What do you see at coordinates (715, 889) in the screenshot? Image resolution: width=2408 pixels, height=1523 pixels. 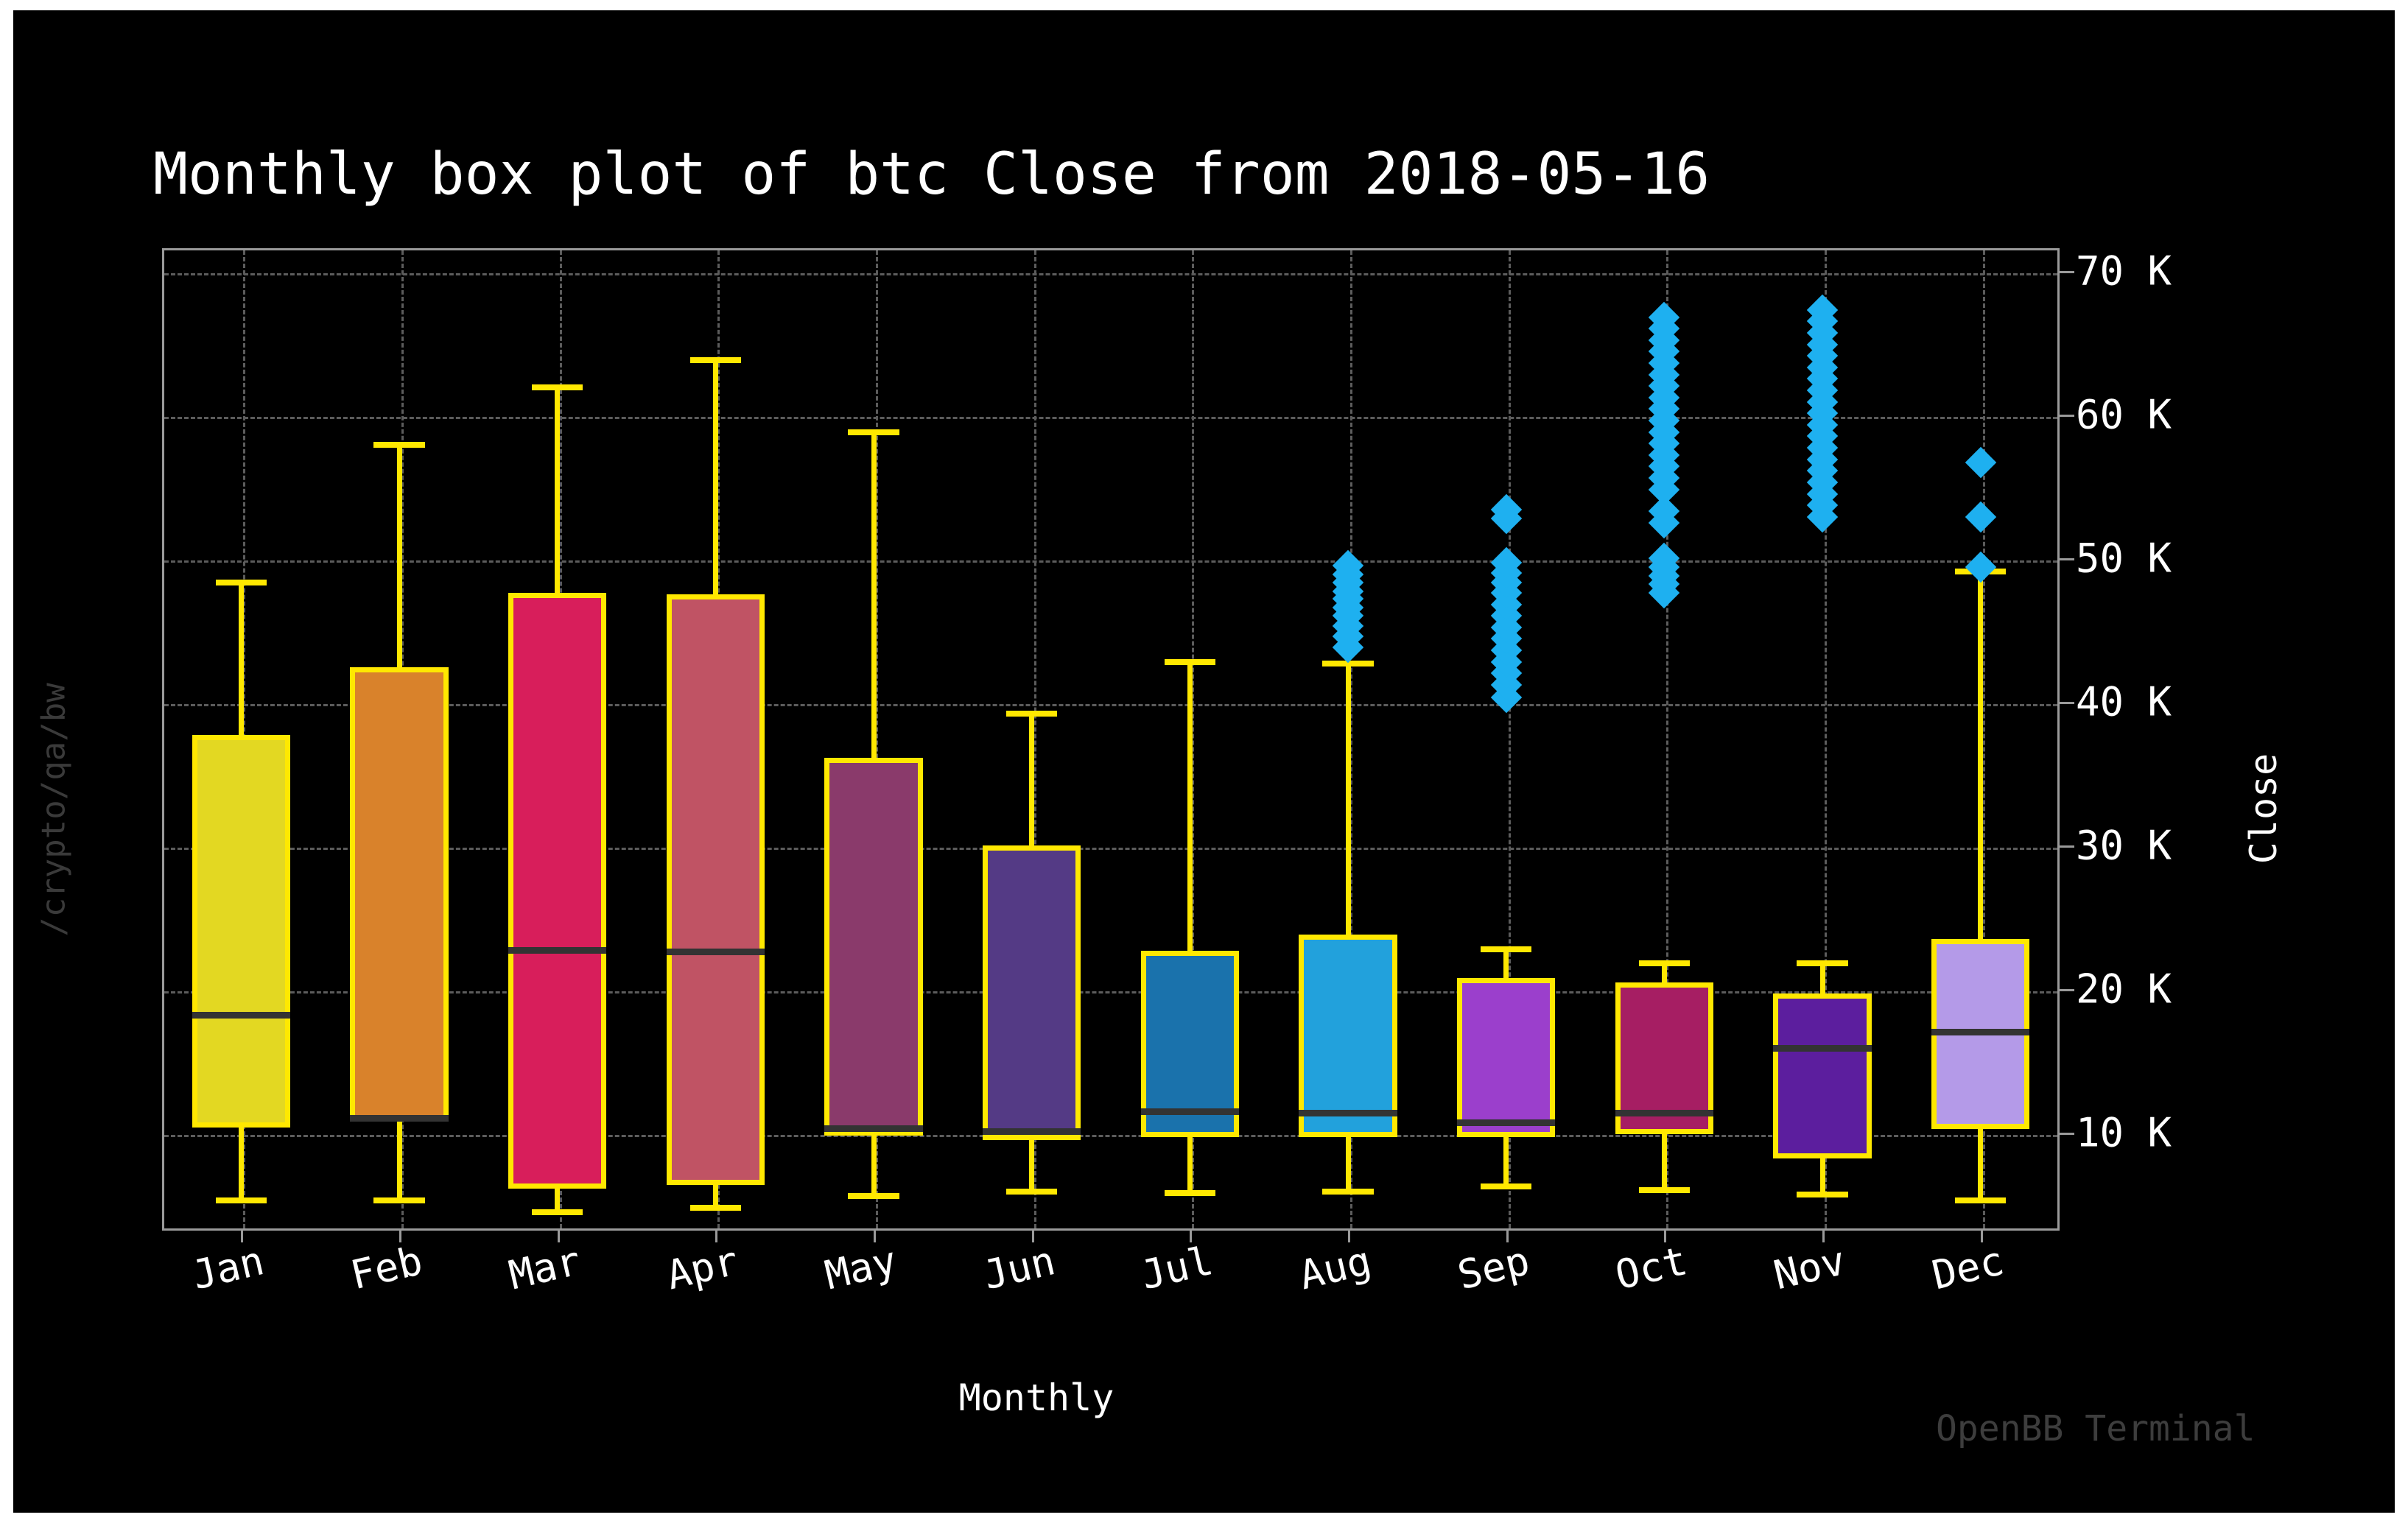 I see `box-apr` at bounding box center [715, 889].